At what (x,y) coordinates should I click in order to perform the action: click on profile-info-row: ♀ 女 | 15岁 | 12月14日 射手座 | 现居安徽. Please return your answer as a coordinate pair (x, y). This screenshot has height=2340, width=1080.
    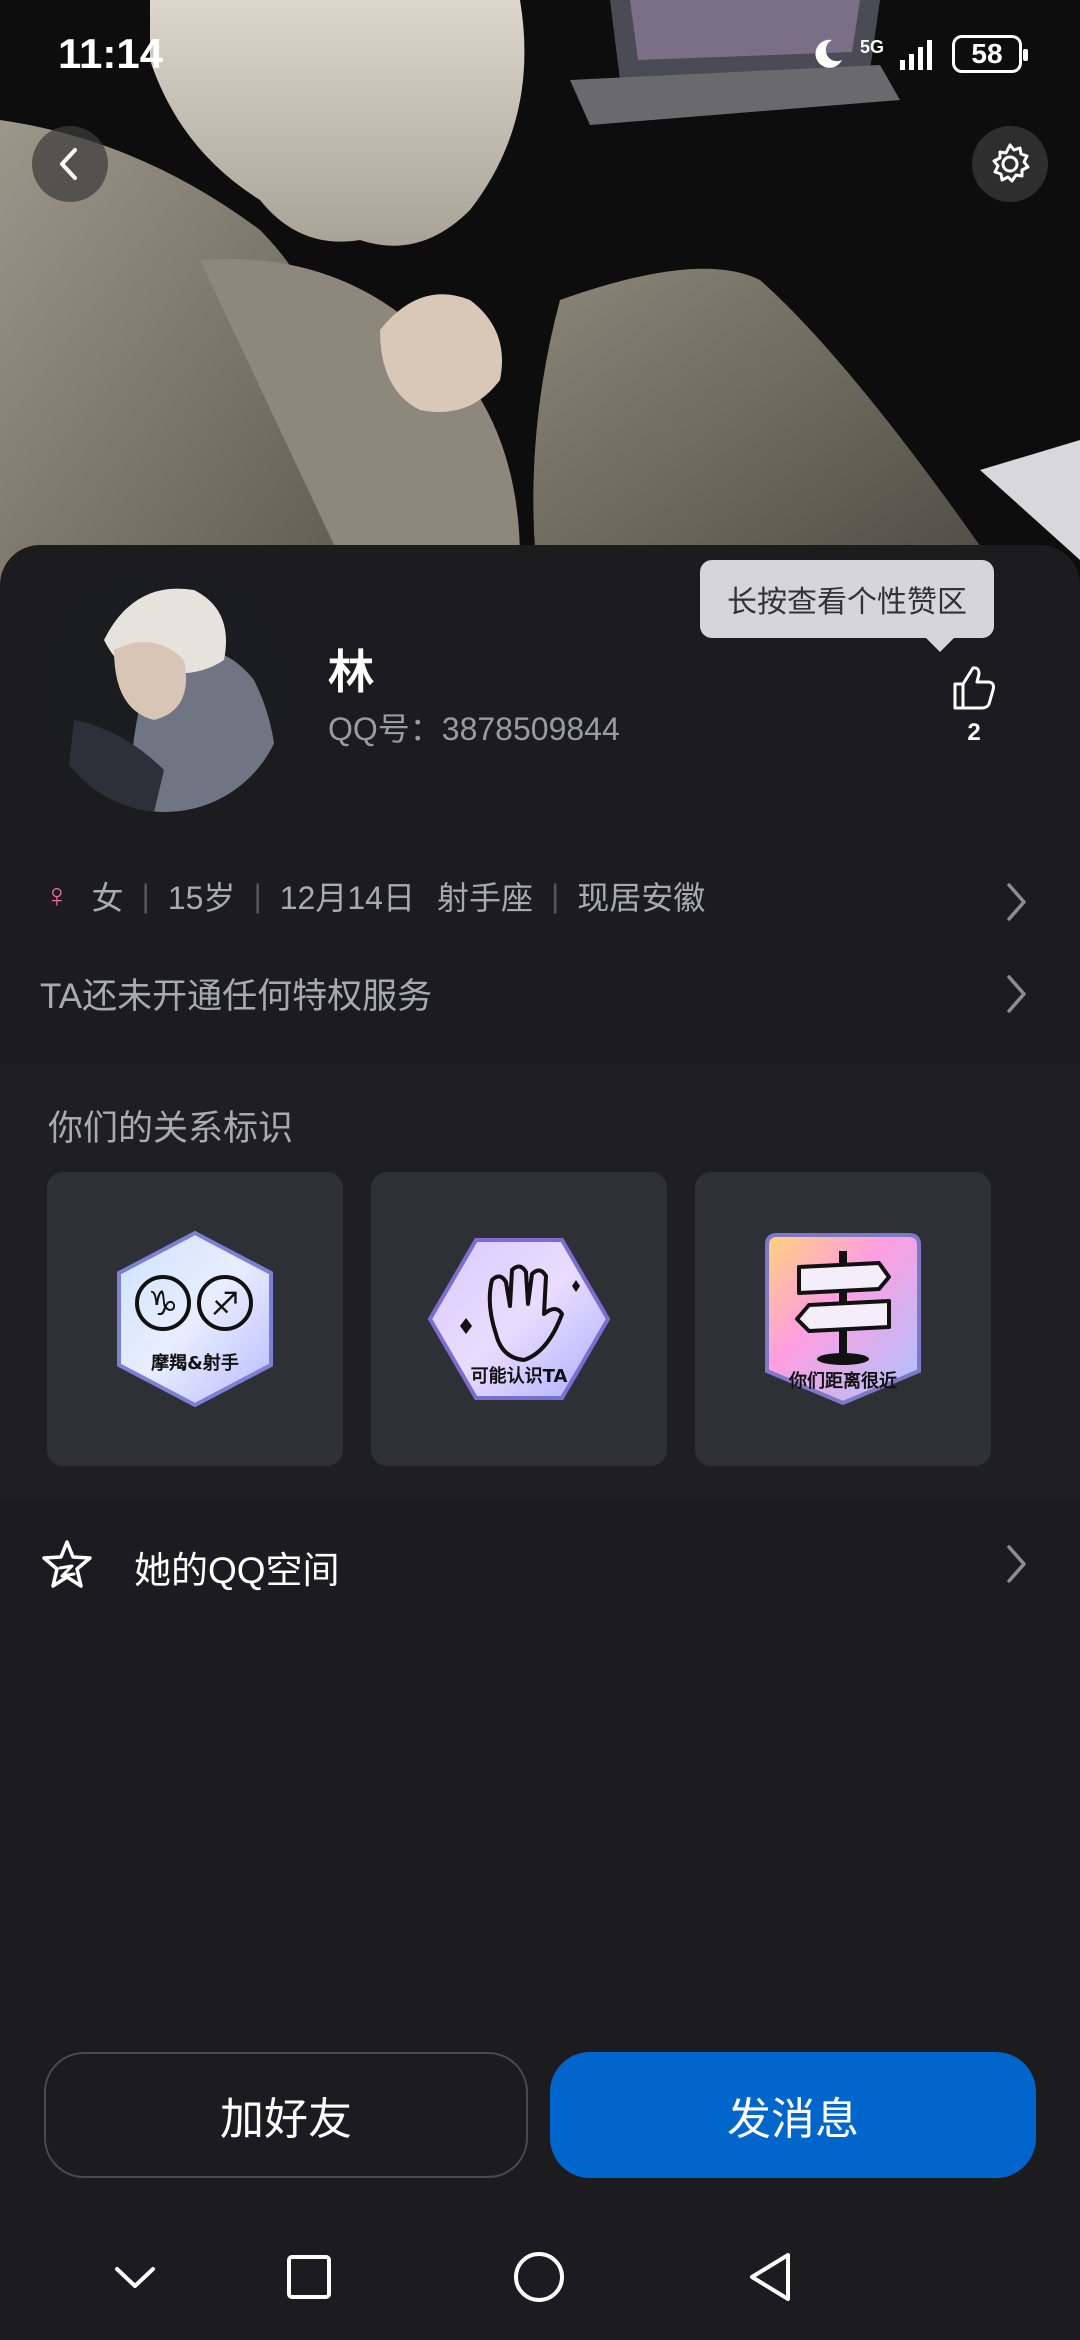
    Looking at the image, I should click on (544, 896).